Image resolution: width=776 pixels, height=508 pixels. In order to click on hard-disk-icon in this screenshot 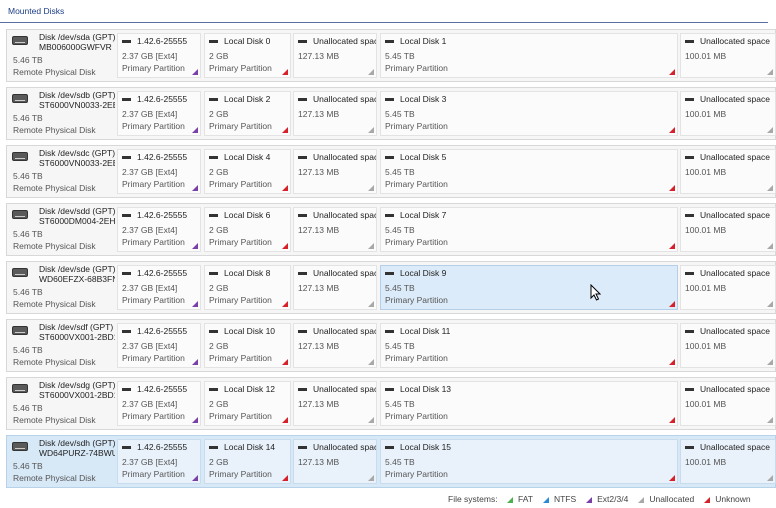, I will do `click(20, 388)`.